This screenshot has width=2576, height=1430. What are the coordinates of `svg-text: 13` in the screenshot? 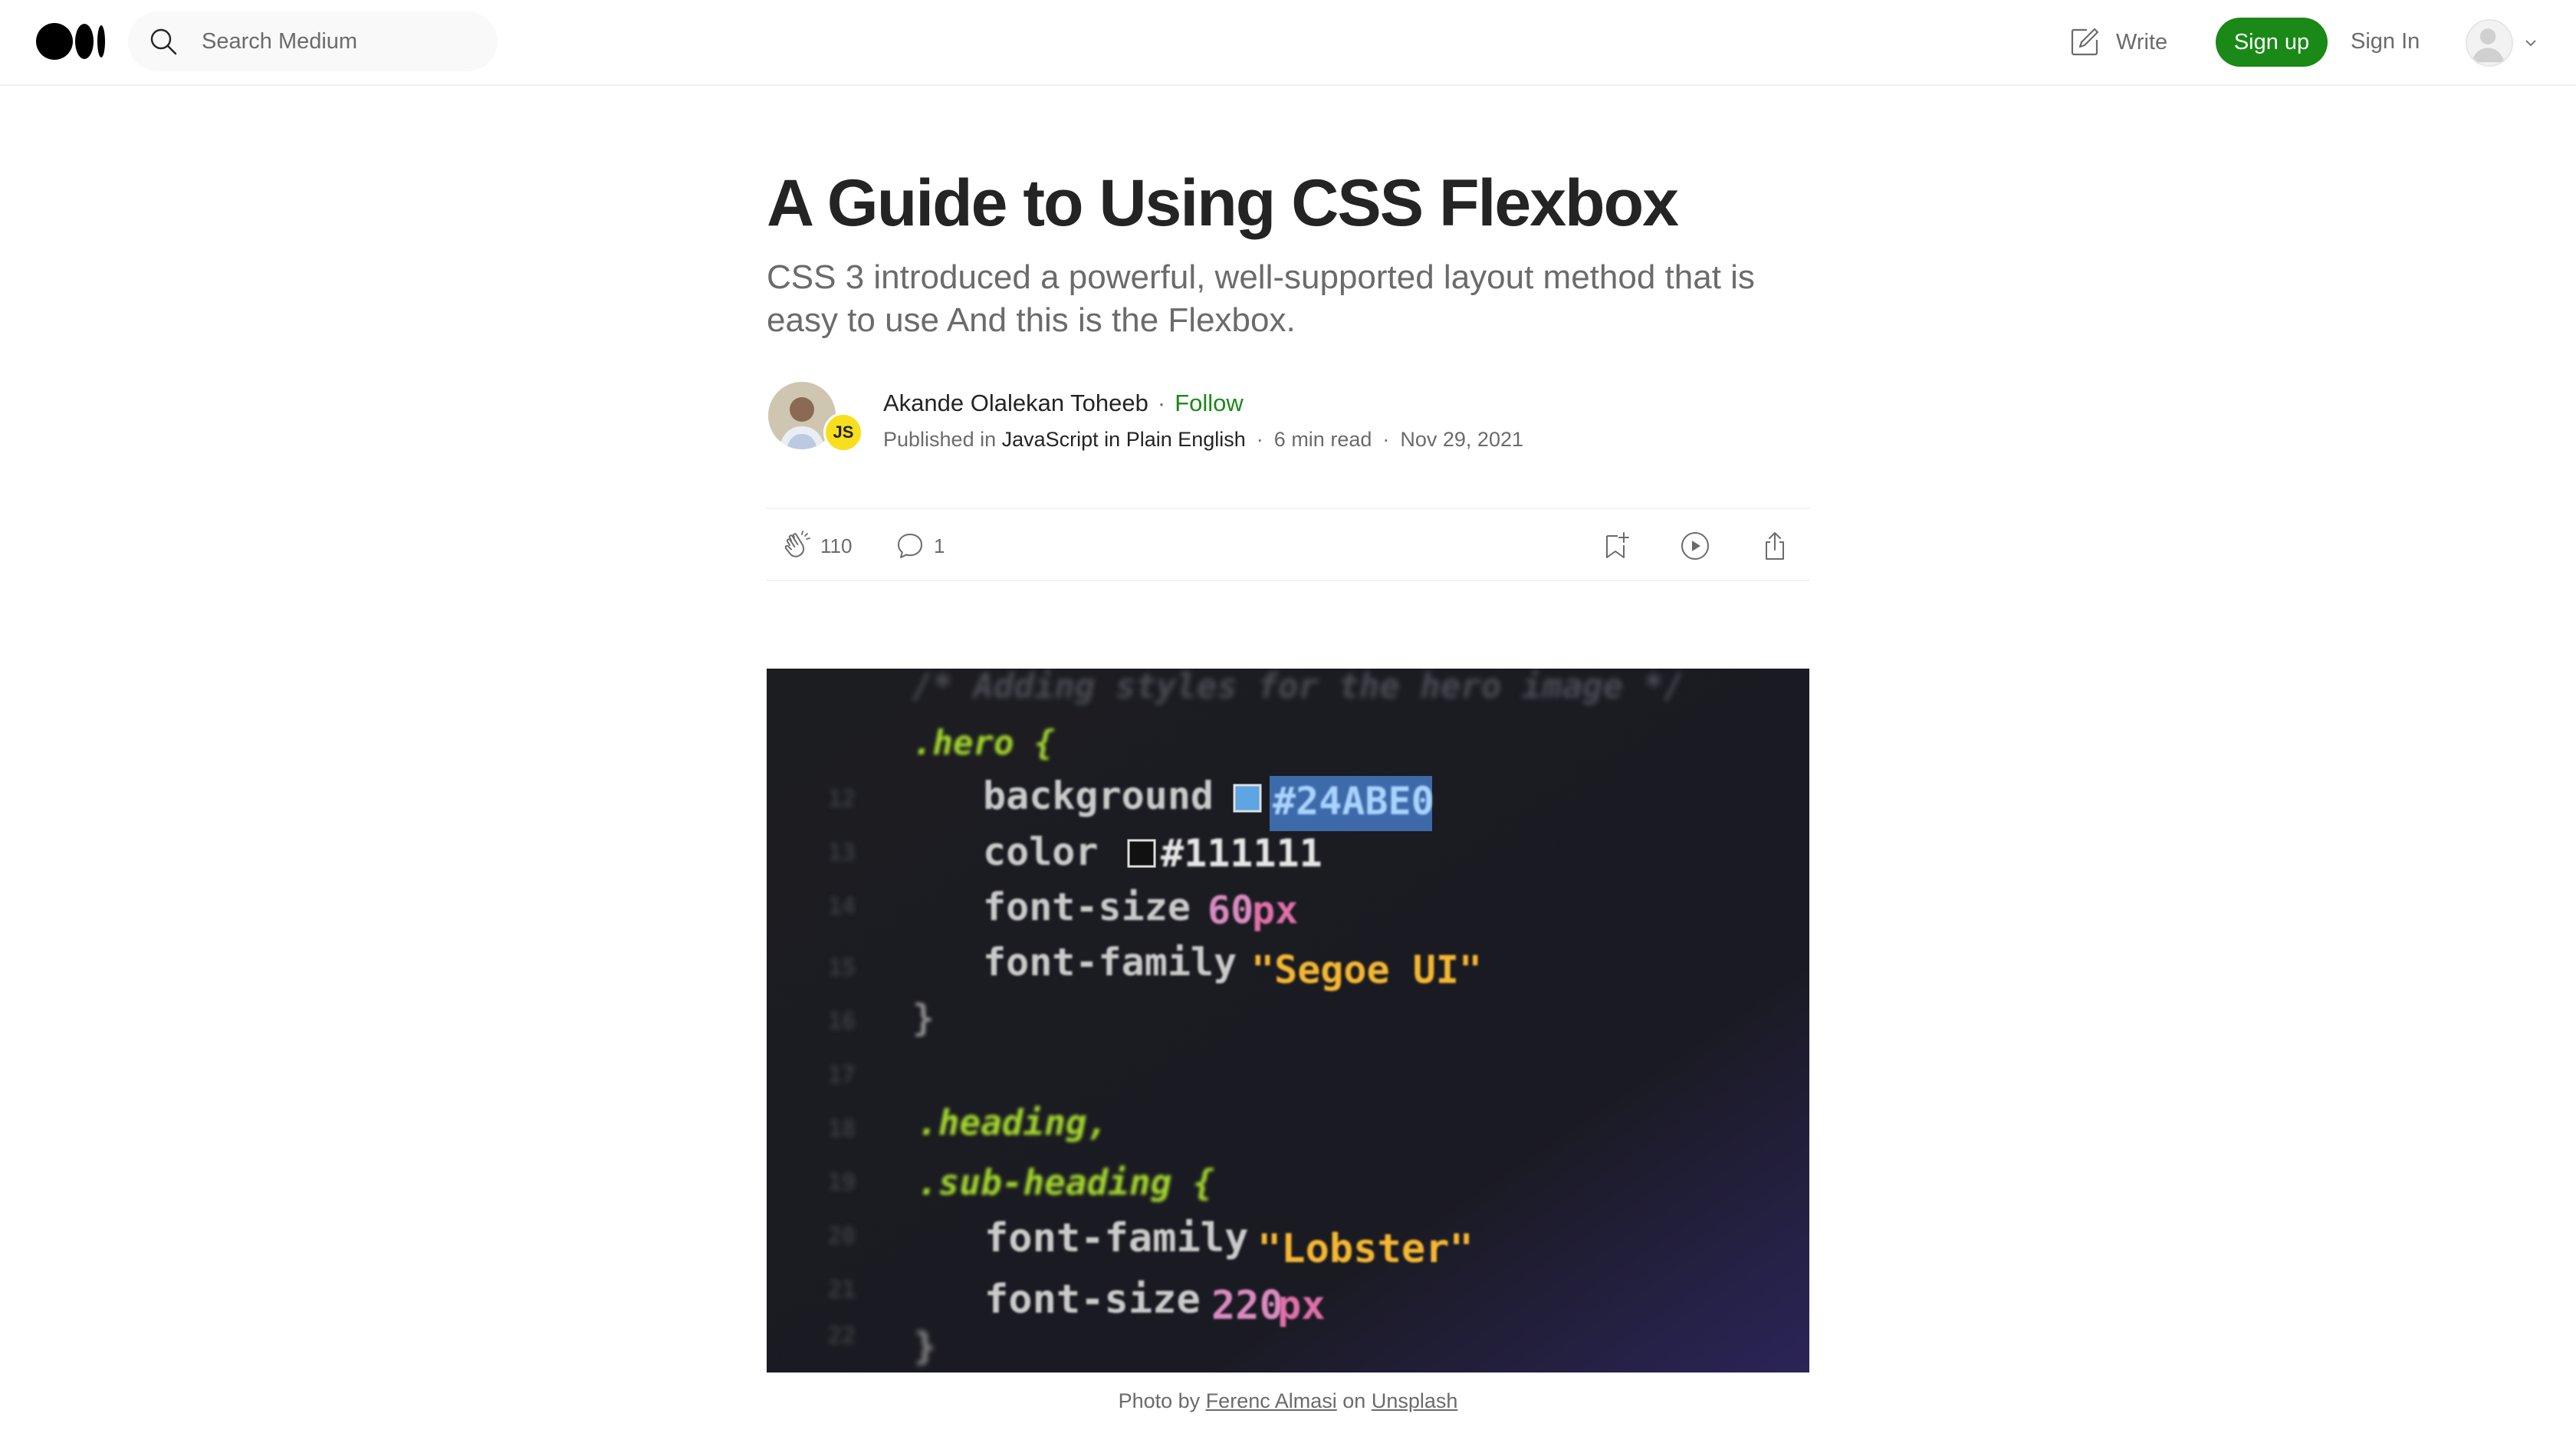 It's located at (842, 853).